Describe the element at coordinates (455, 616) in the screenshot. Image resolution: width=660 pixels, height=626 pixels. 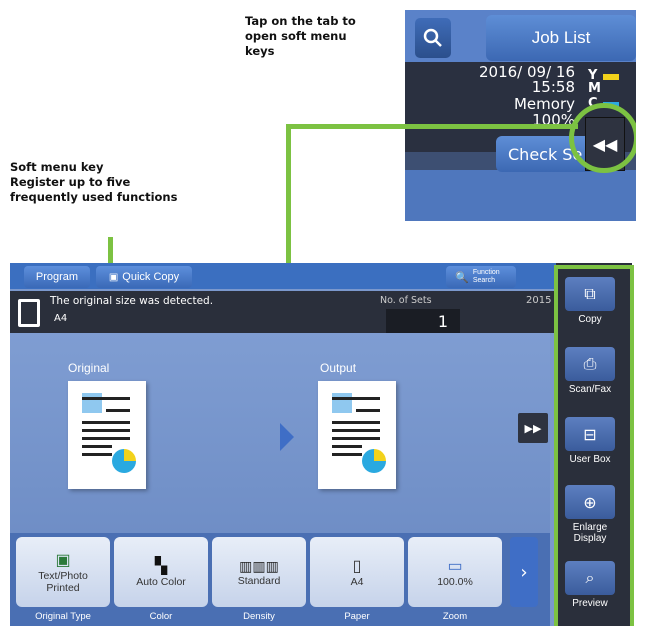
I see `zoom-caption: Zoom` at that location.